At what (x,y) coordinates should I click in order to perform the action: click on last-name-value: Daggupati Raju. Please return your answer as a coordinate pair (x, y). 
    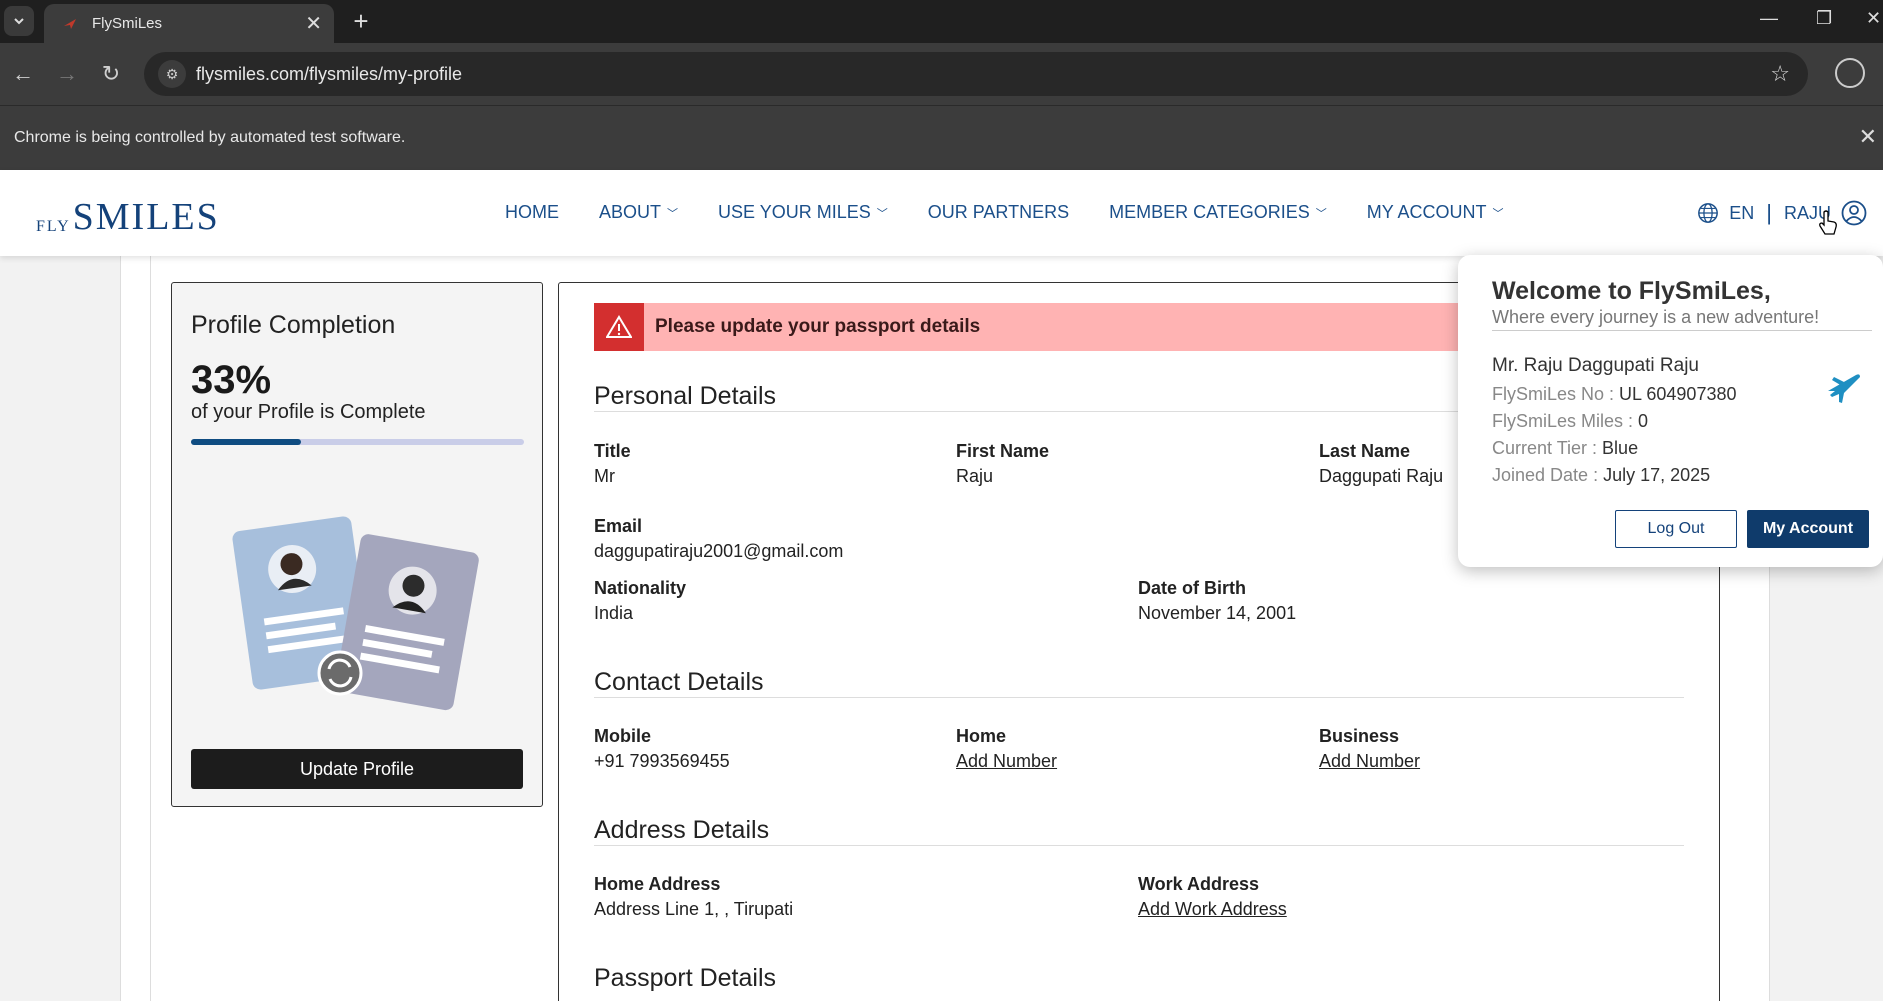
    Looking at the image, I should click on (1381, 476).